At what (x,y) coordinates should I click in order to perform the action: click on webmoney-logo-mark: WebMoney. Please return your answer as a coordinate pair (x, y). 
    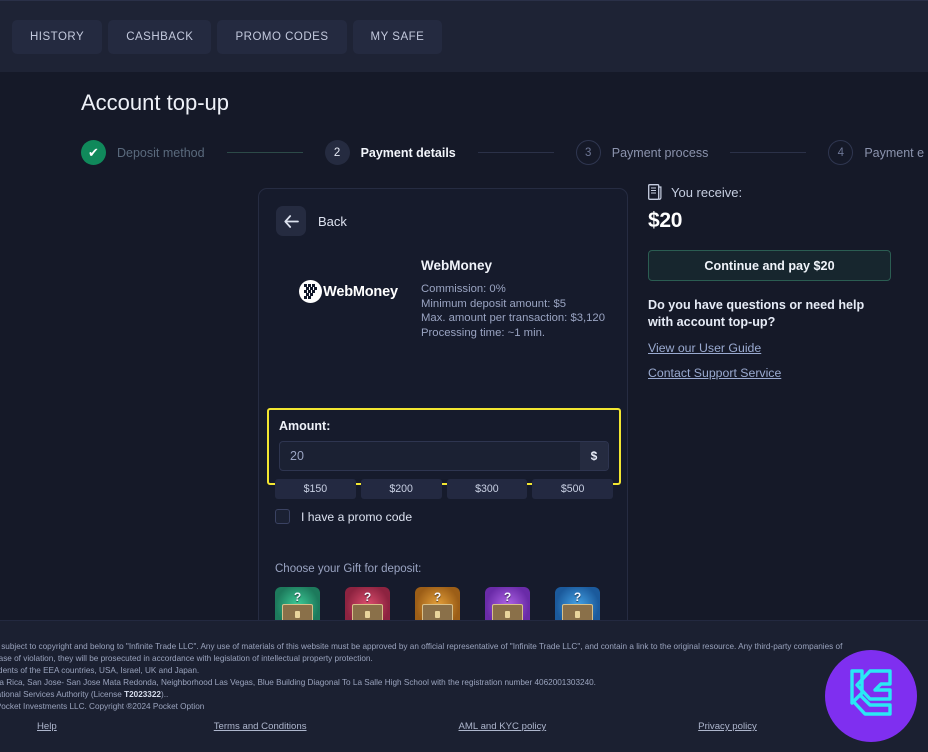
    Looking at the image, I should click on (348, 291).